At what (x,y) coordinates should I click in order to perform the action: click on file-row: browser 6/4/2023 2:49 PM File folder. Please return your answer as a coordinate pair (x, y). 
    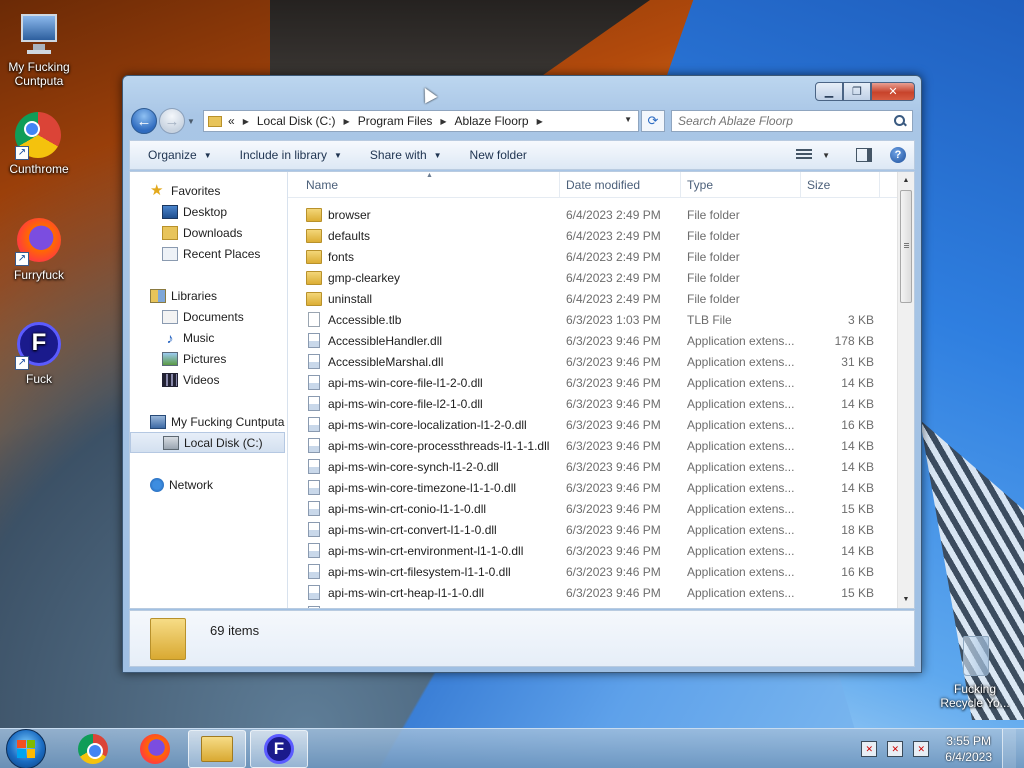
    Looking at the image, I should click on (601, 214).